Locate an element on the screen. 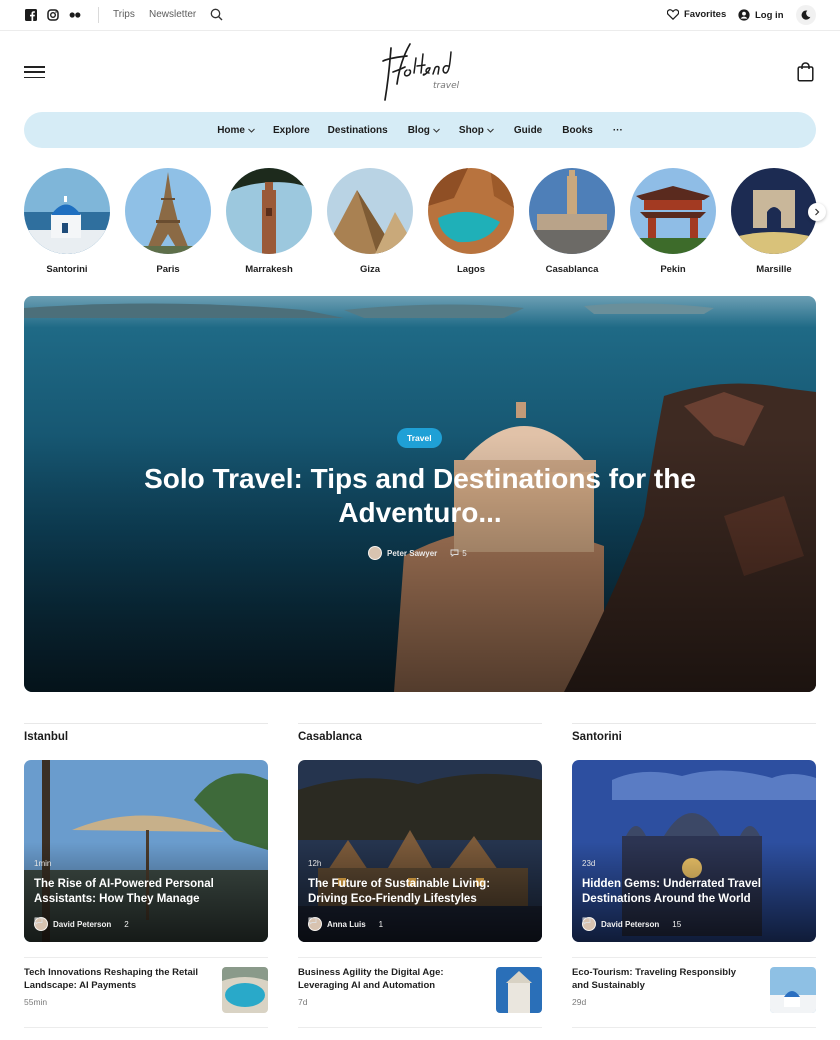  favorites-button: Favorites is located at coordinates (696, 14).